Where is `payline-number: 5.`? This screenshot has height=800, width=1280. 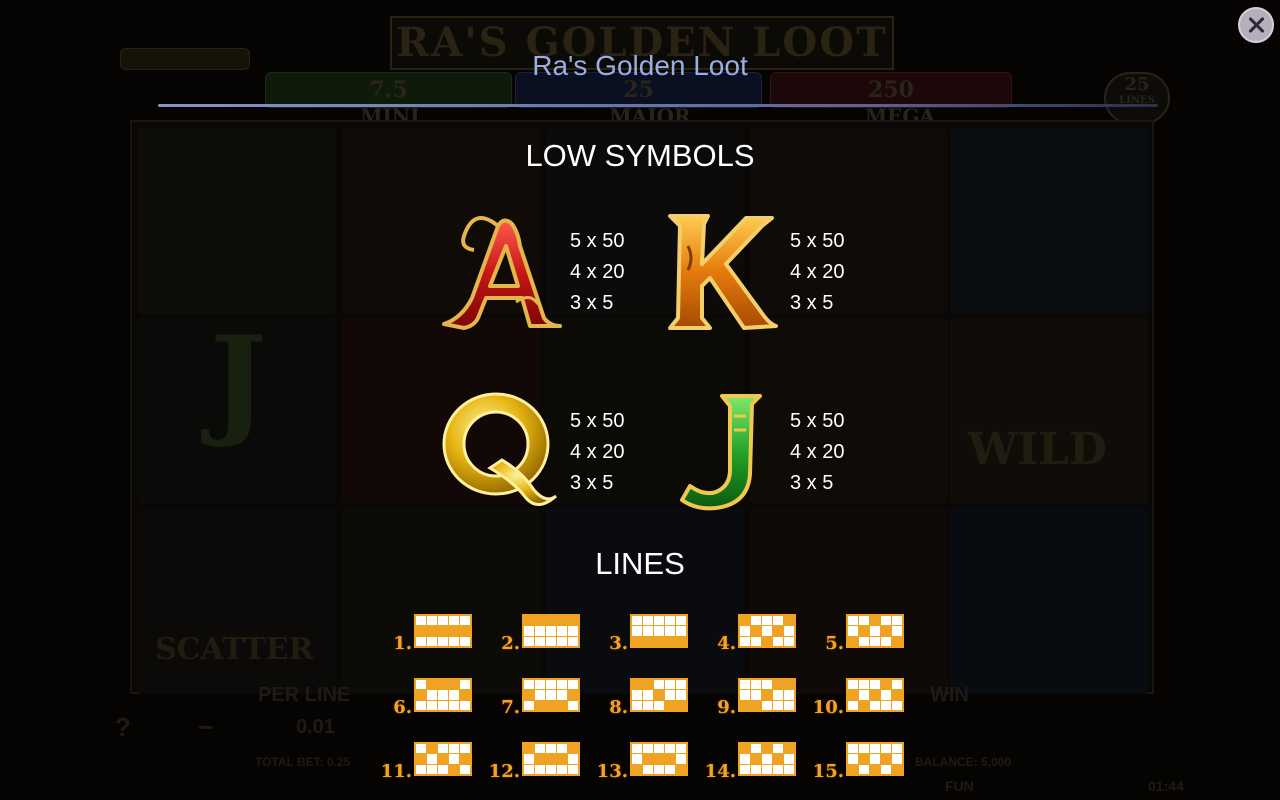
payline-number: 5. is located at coordinates (834, 643).